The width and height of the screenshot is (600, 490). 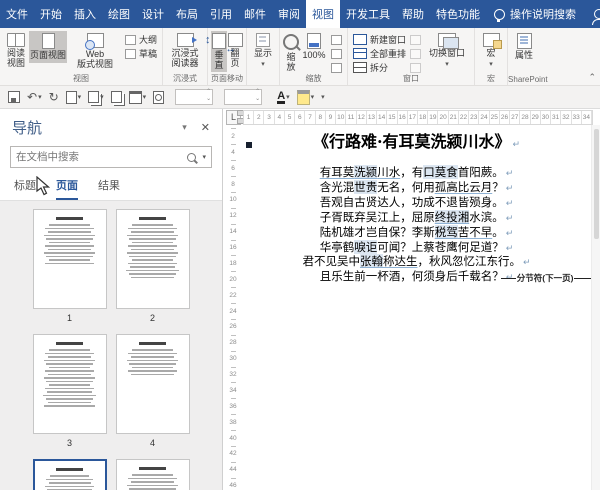 I want to click on zoom-button: 缩放, so click(x=291, y=52).